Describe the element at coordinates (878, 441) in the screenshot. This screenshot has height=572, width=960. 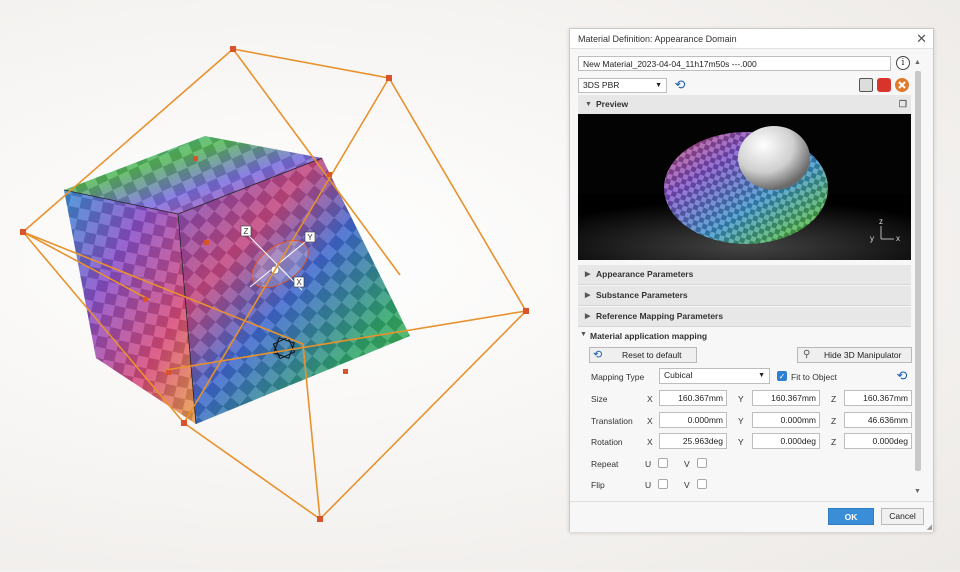
I see `rotation-z-field: 0.000deg` at that location.